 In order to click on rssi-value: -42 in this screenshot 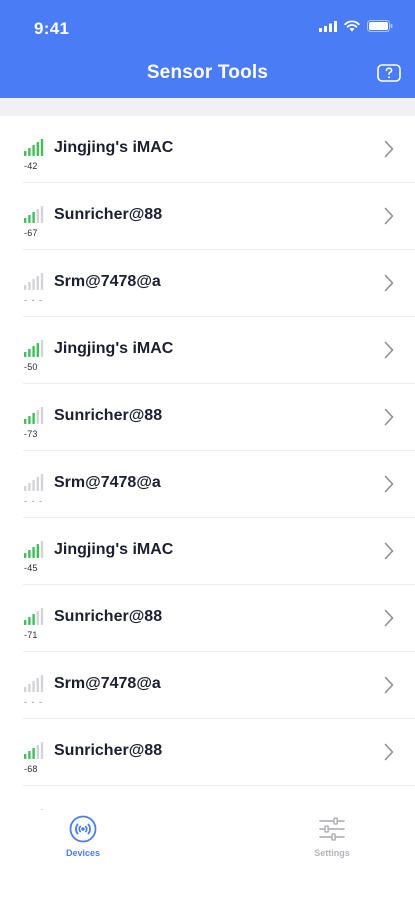, I will do `click(31, 166)`.